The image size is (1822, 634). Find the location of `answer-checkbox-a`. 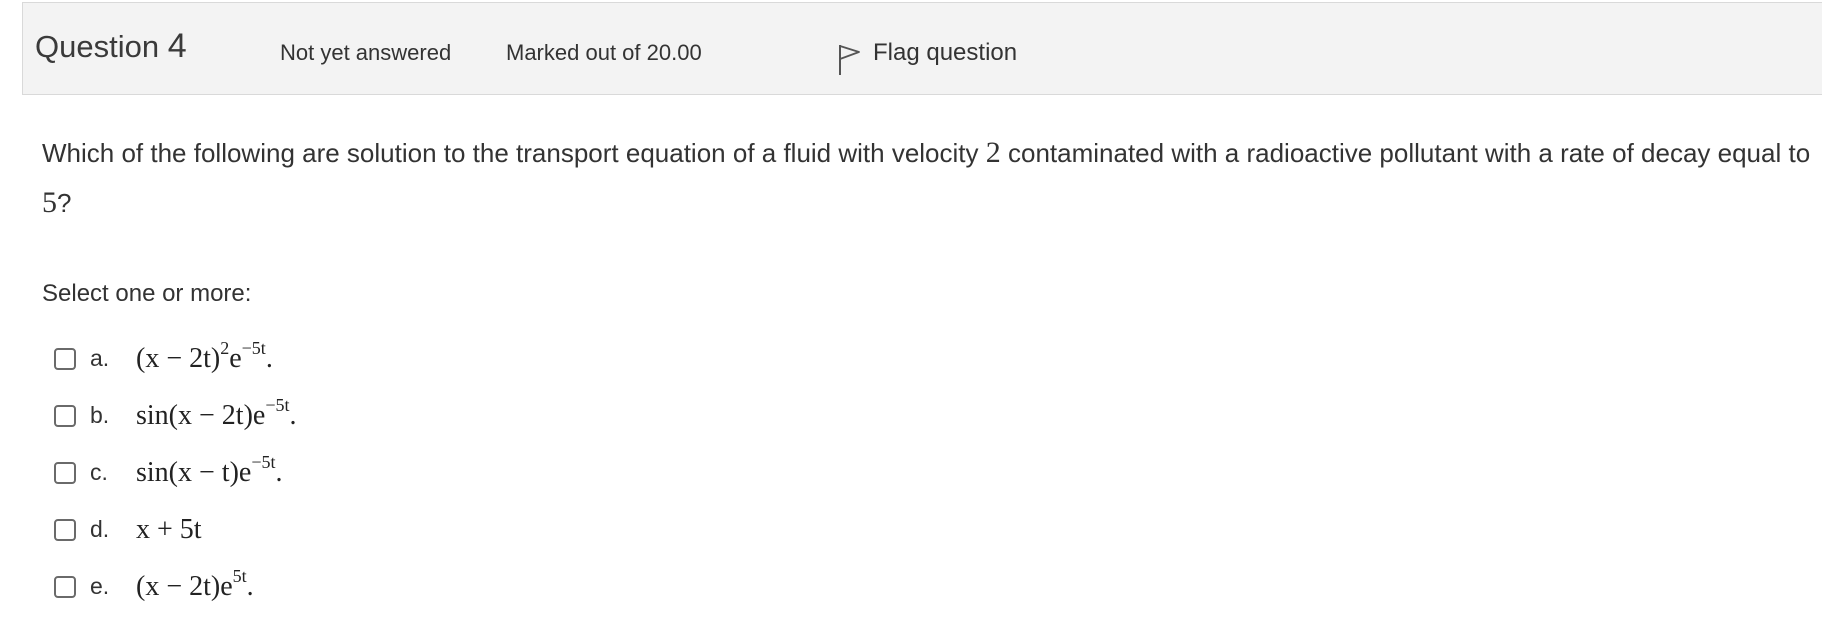

answer-checkbox-a is located at coordinates (65, 358).